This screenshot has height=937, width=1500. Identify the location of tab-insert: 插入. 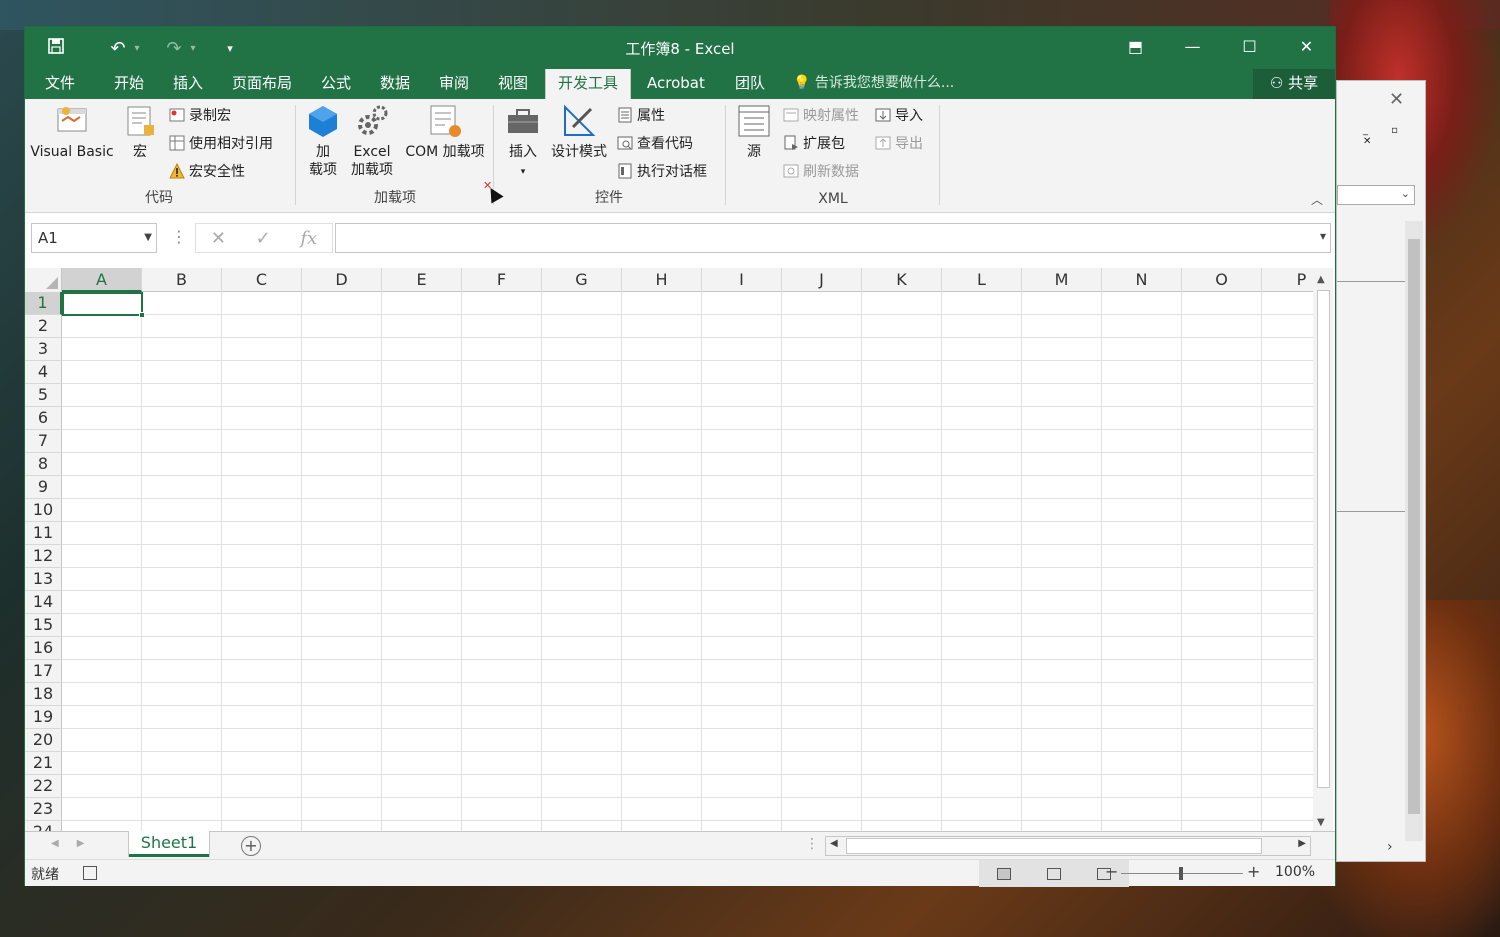
(188, 84).